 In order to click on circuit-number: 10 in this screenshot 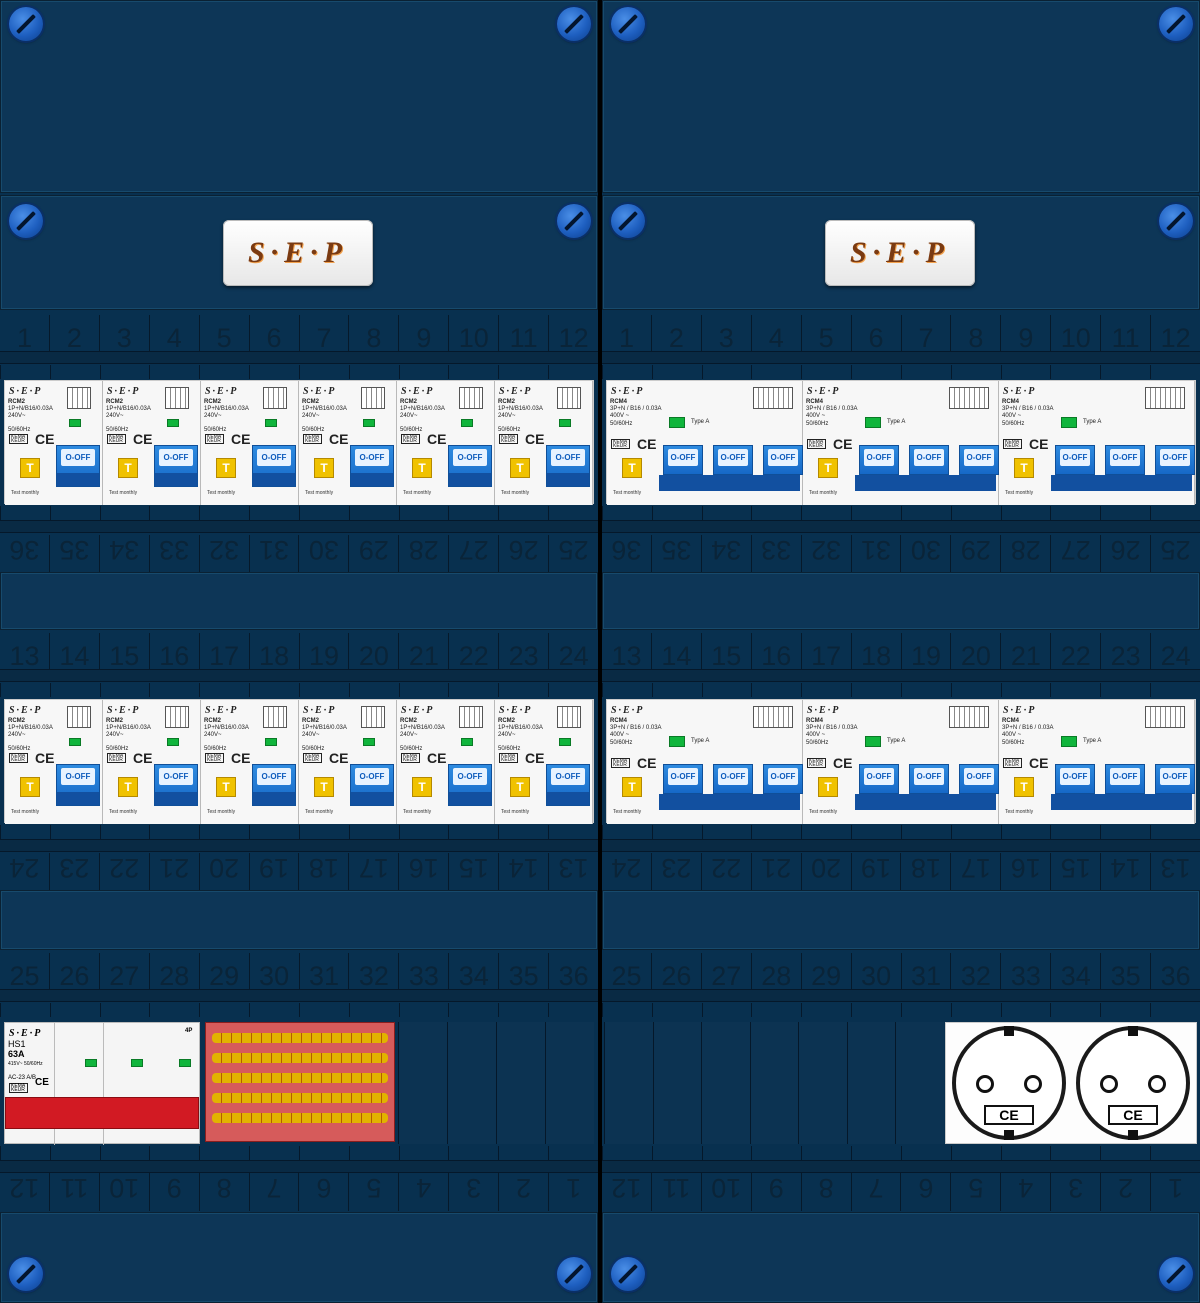, I will do `click(124, 1192)`.